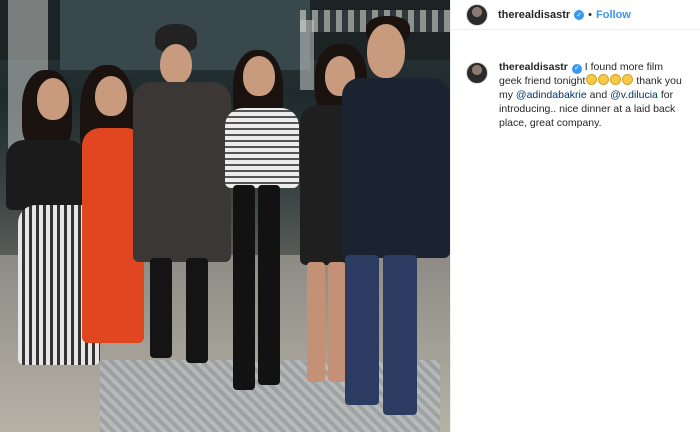  I want to click on mention-link: @v.dilucia, so click(634, 95).